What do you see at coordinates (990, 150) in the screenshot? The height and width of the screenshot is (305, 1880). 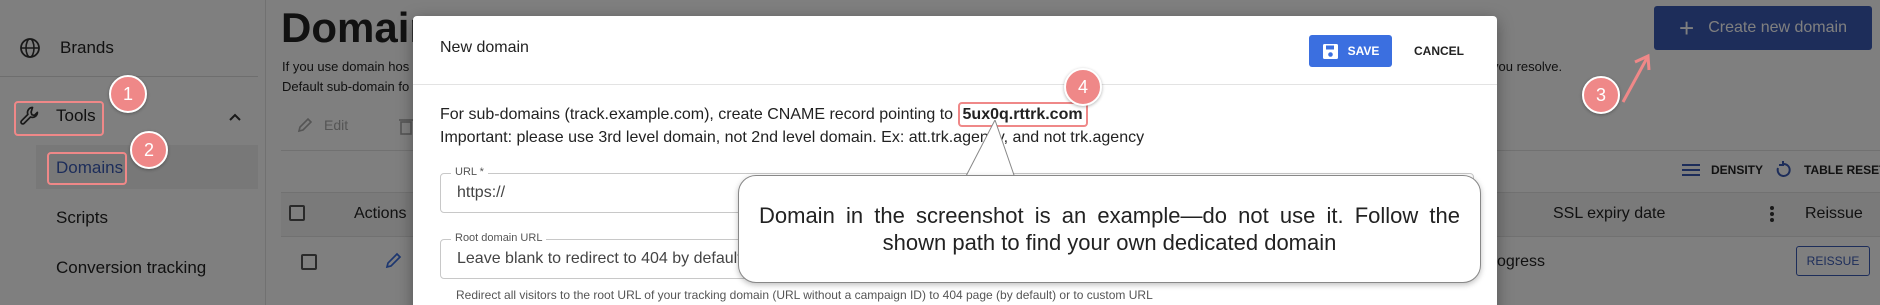 I see `callout-pointer` at bounding box center [990, 150].